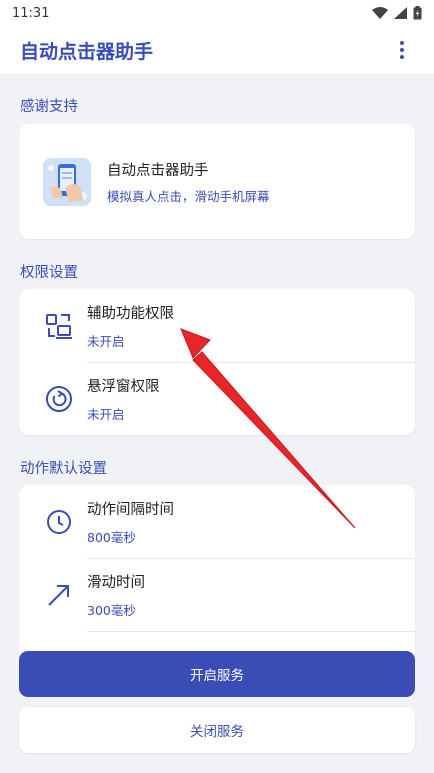 The height and width of the screenshot is (773, 434). What do you see at coordinates (123, 386) in the screenshot?
I see `permission-title: 悬浮窗权限` at bounding box center [123, 386].